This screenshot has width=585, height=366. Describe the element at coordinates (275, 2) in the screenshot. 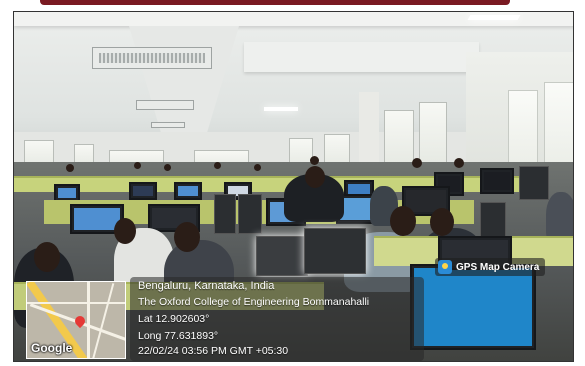

I see `top-banner-band` at that location.